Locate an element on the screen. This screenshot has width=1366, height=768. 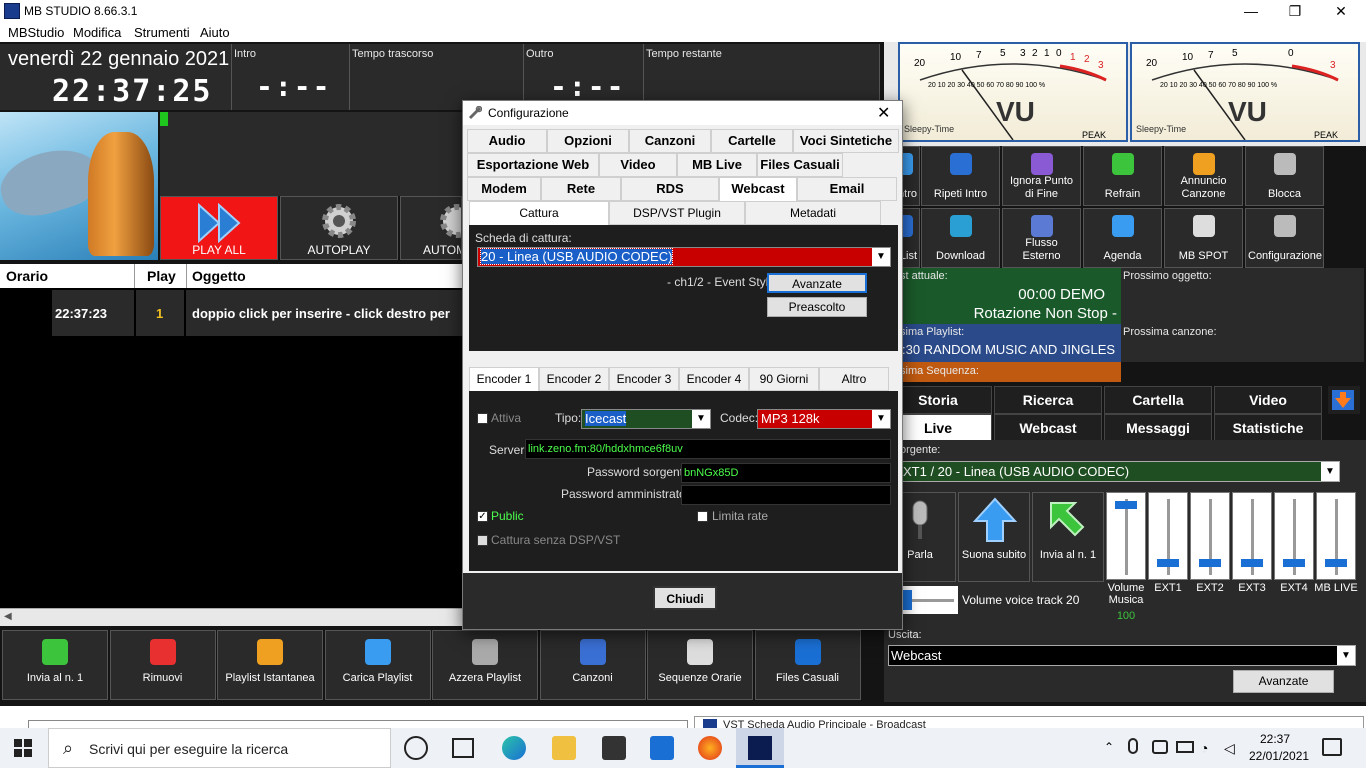
battery-icon is located at coordinates (1185, 747).